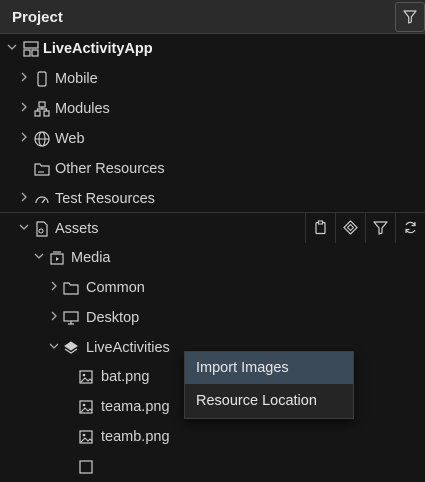  What do you see at coordinates (71, 318) in the screenshot?
I see `monitor-icon` at bounding box center [71, 318].